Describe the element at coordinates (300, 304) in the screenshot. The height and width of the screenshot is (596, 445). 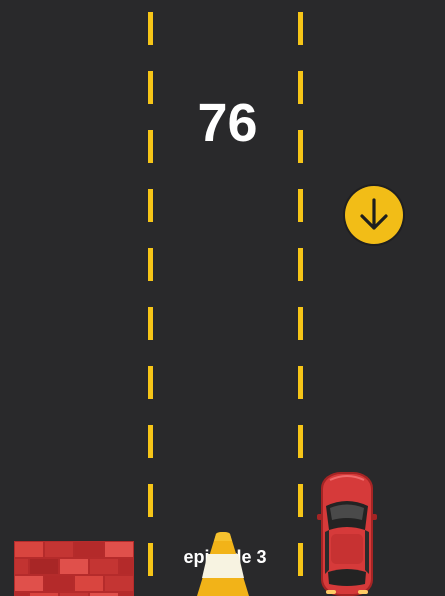
I see `lane-divider-right-dashes` at that location.